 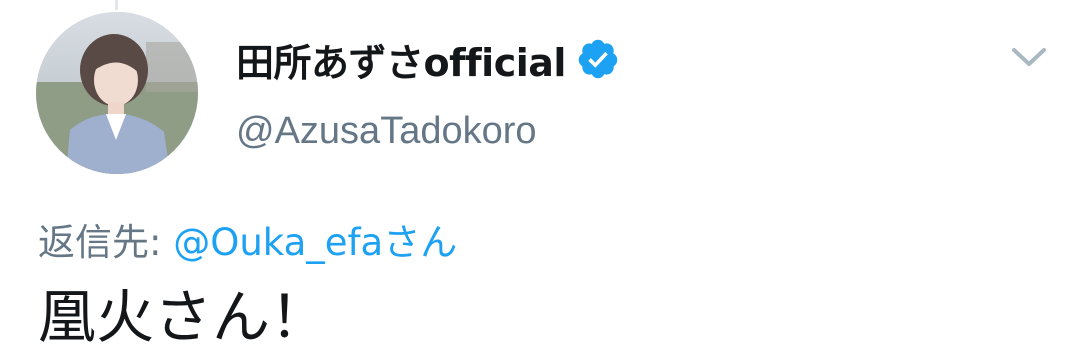 What do you see at coordinates (315, 242) in the screenshot?
I see `reply-target-link: @Ouka_efaさん` at bounding box center [315, 242].